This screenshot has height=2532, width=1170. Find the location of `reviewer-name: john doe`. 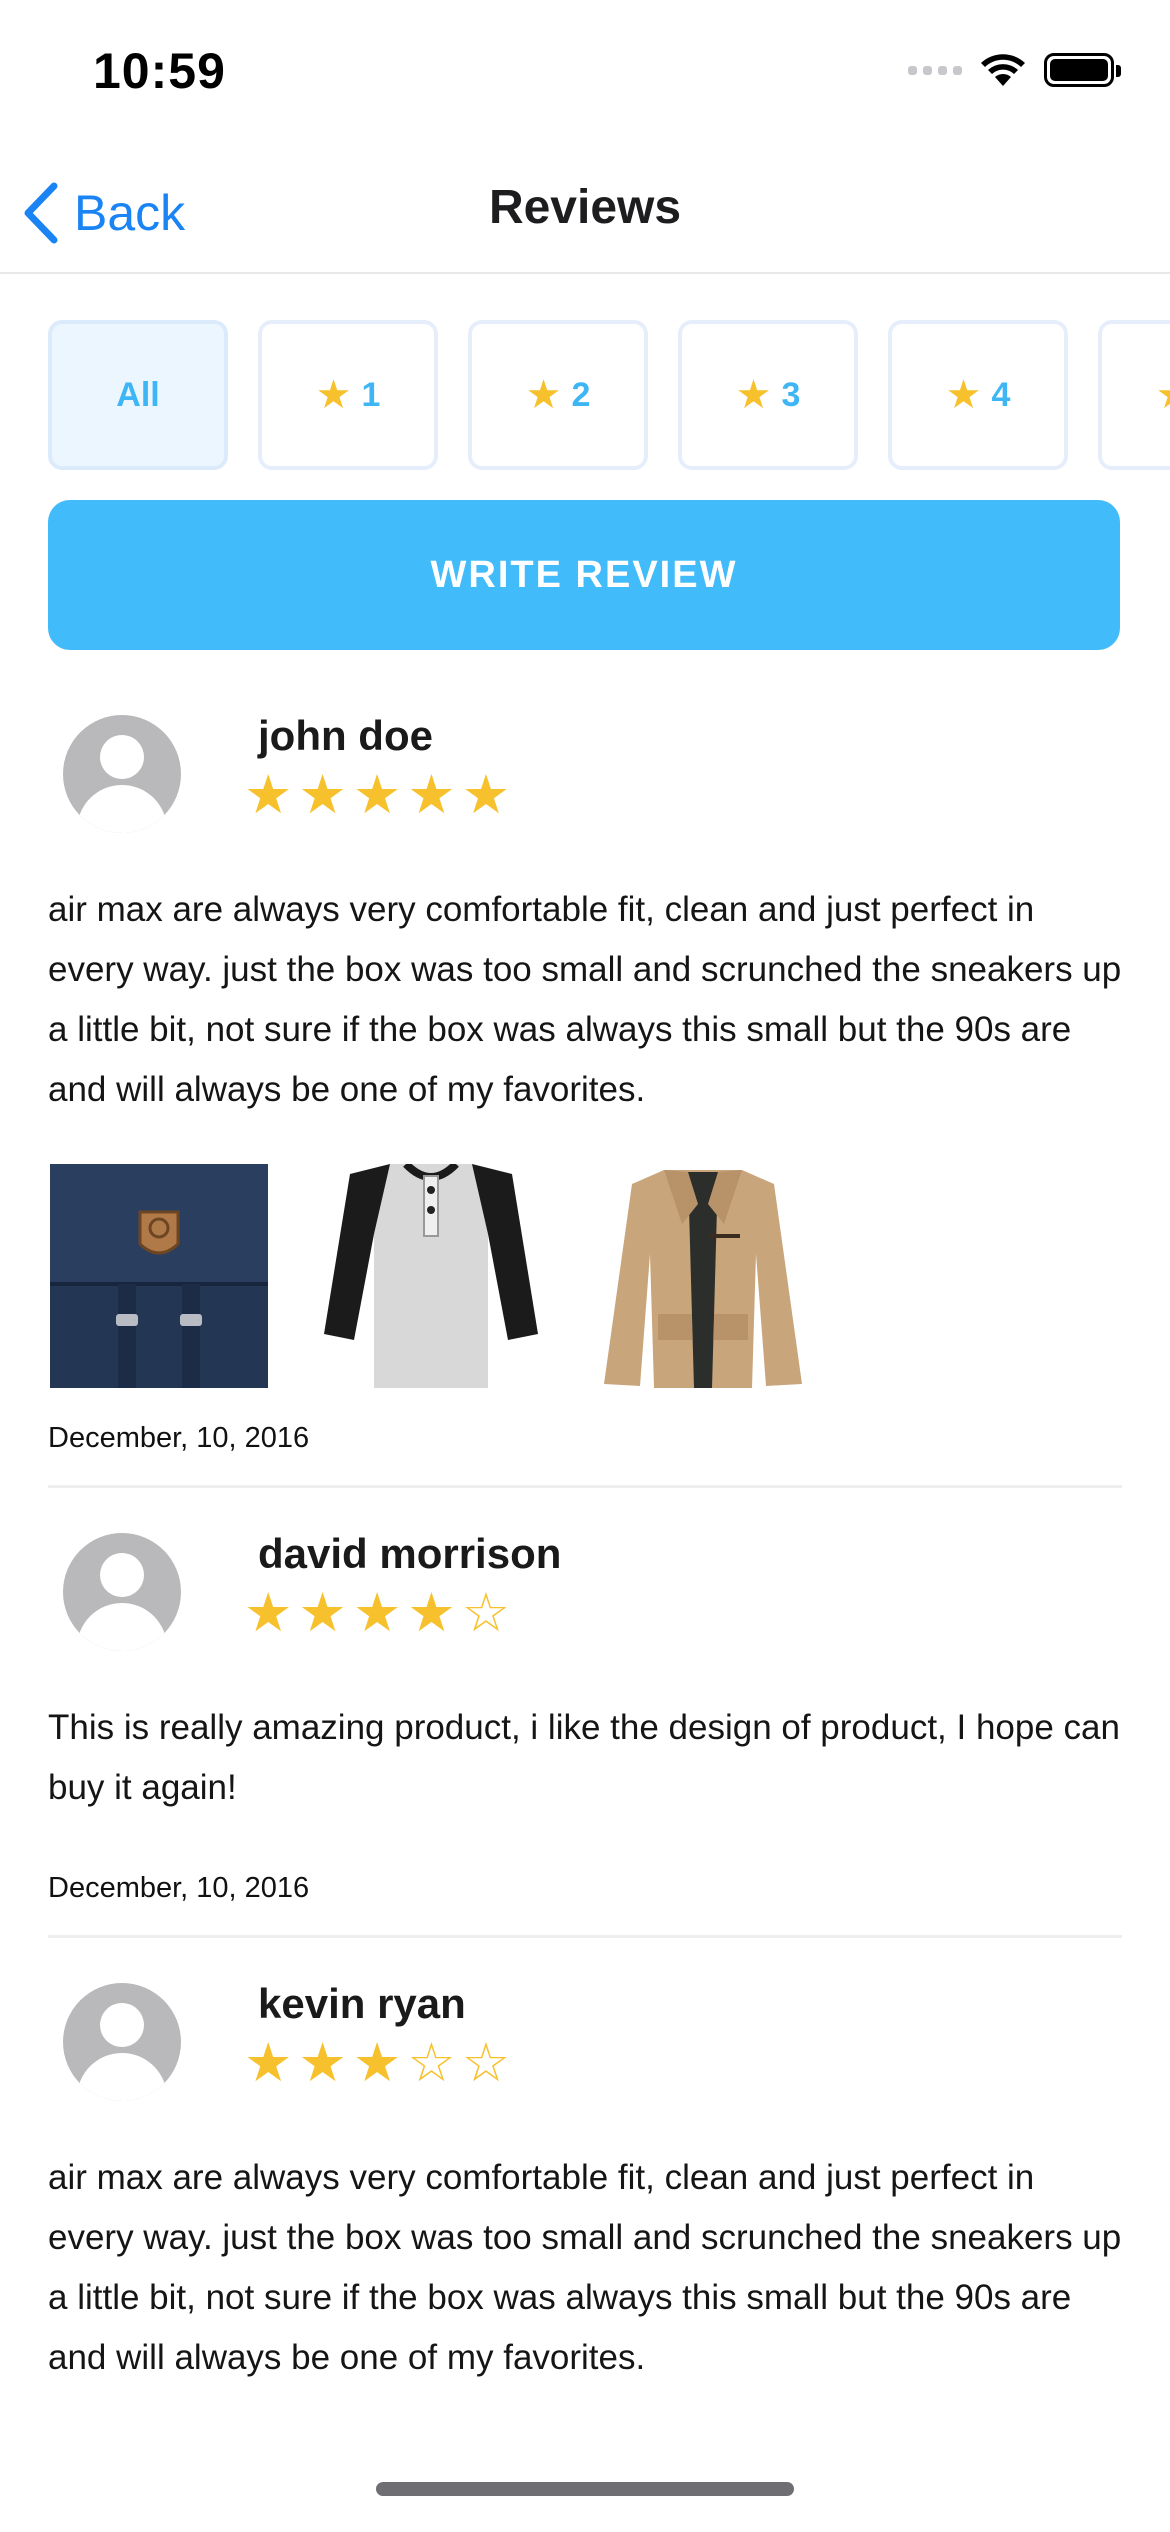

reviewer-name: john doe is located at coordinates (345, 735).